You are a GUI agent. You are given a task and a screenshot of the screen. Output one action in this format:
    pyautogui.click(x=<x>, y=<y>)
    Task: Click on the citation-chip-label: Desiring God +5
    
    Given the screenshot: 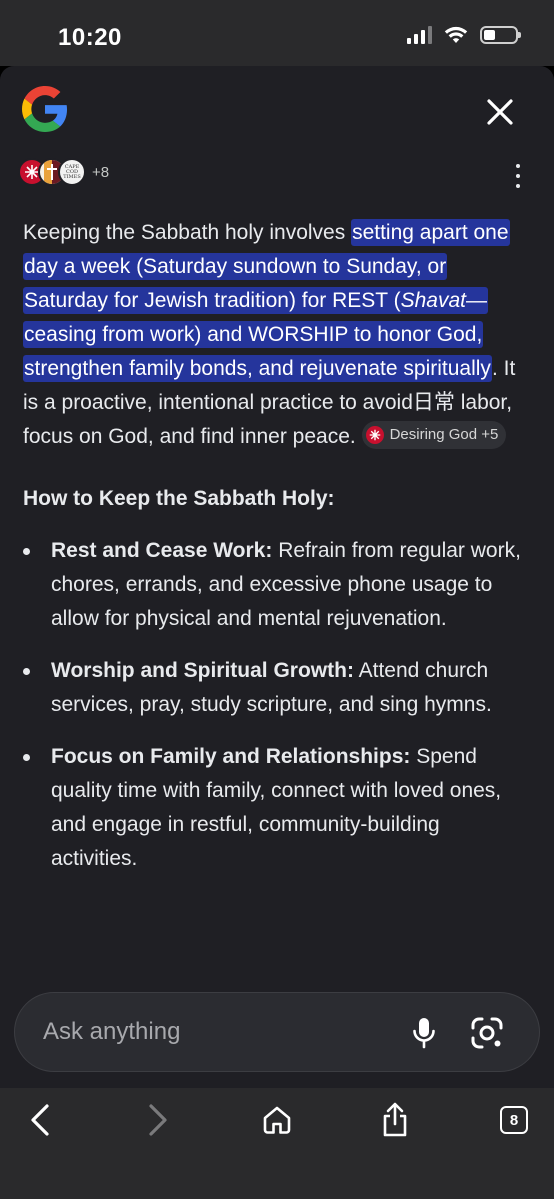 What is the action you would take?
    pyautogui.click(x=444, y=434)
    